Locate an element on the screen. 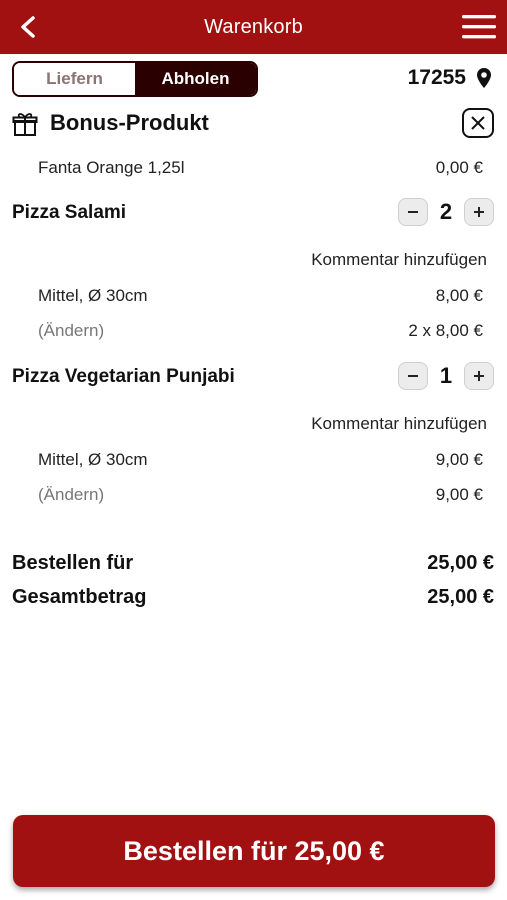  menu-button is located at coordinates (479, 27).